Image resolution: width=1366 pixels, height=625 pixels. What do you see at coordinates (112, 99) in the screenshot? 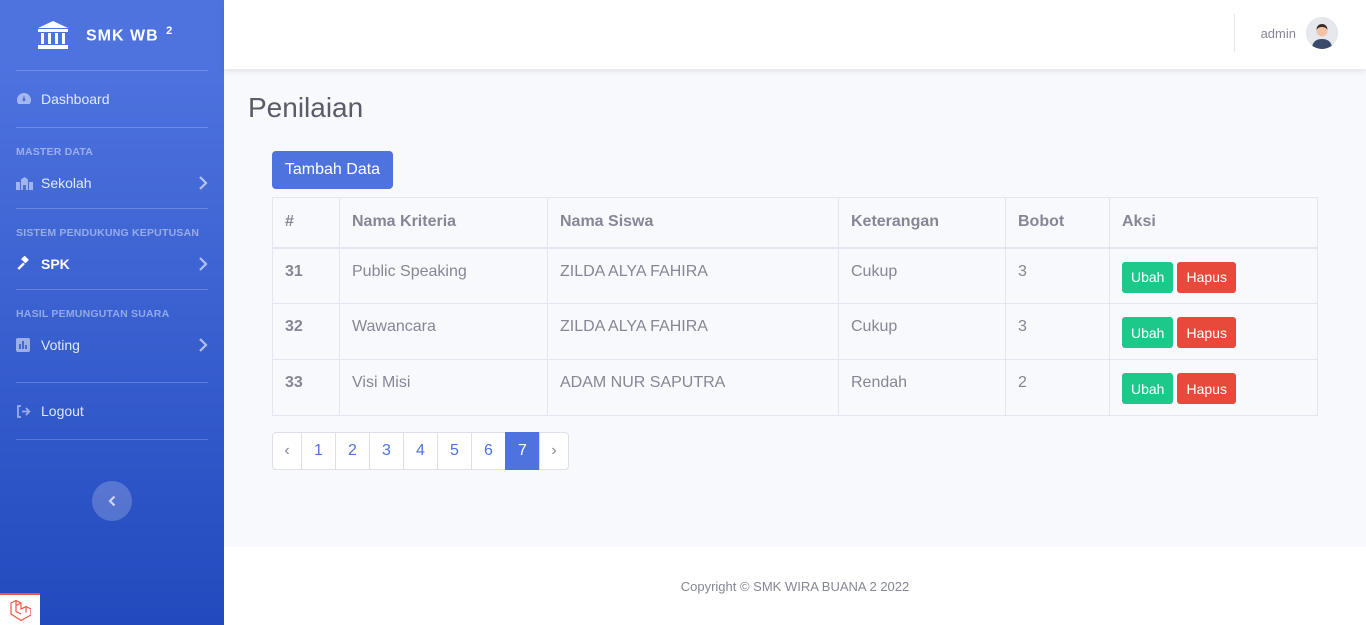
I see `sidebar-item-dashboard: Dashboard` at bounding box center [112, 99].